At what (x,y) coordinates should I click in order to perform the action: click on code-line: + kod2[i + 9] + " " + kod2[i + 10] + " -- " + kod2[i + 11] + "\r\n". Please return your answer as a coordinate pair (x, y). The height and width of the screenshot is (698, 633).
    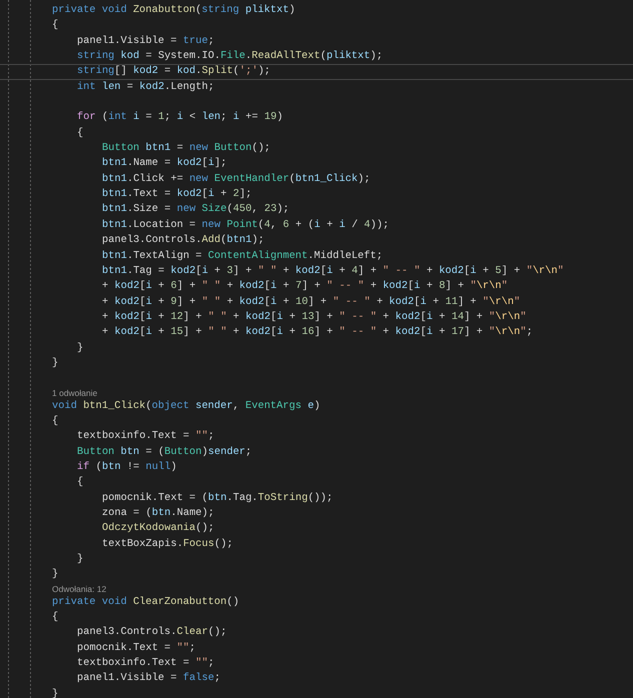
    Looking at the image, I should click on (311, 302).